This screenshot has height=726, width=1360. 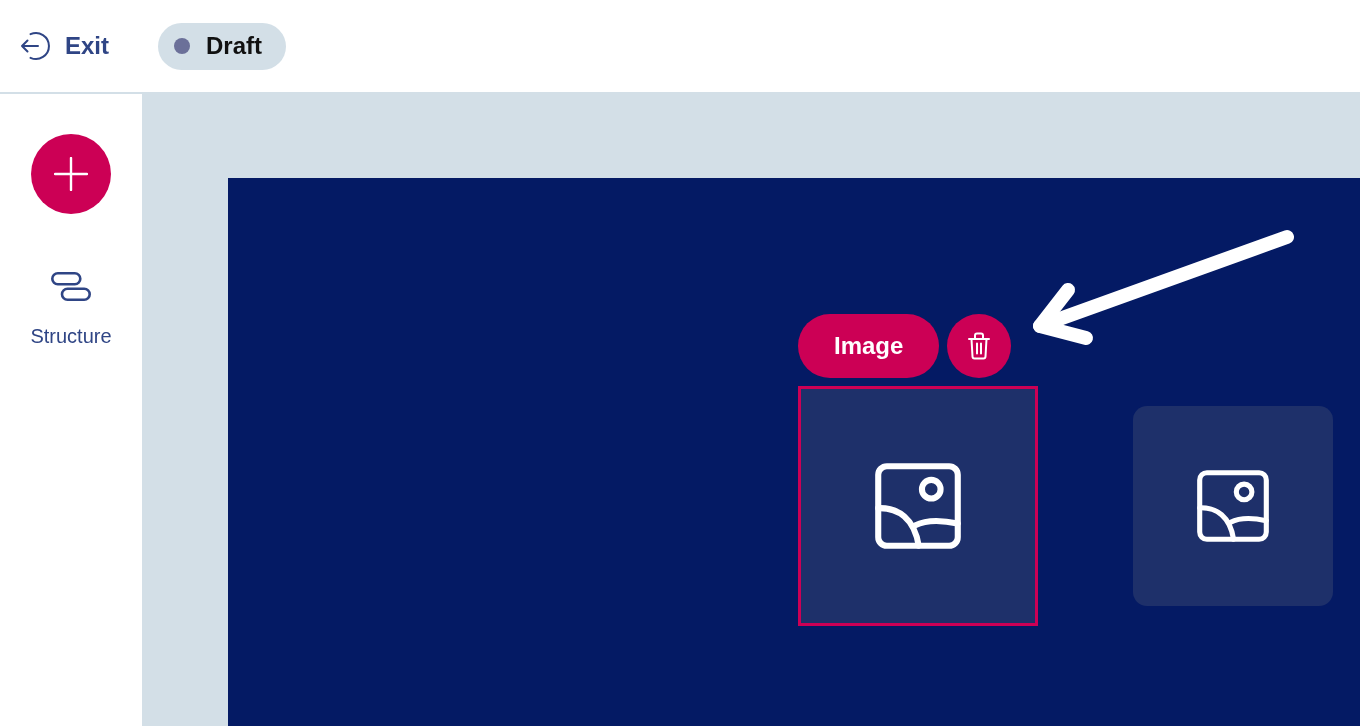 I want to click on sidebar-item: Structure, so click(x=71, y=310).